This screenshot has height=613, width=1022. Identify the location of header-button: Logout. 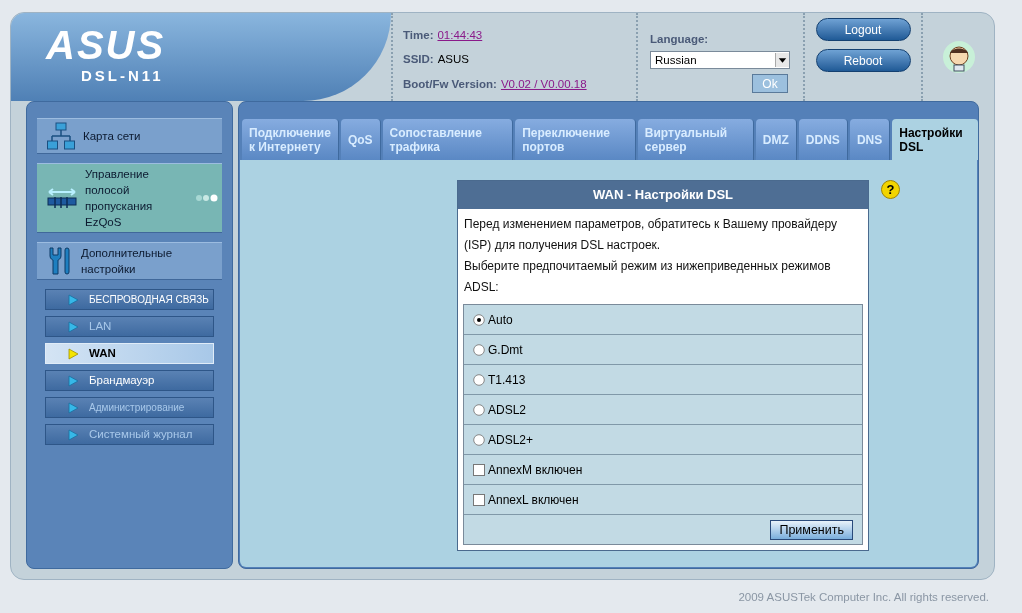
(863, 29).